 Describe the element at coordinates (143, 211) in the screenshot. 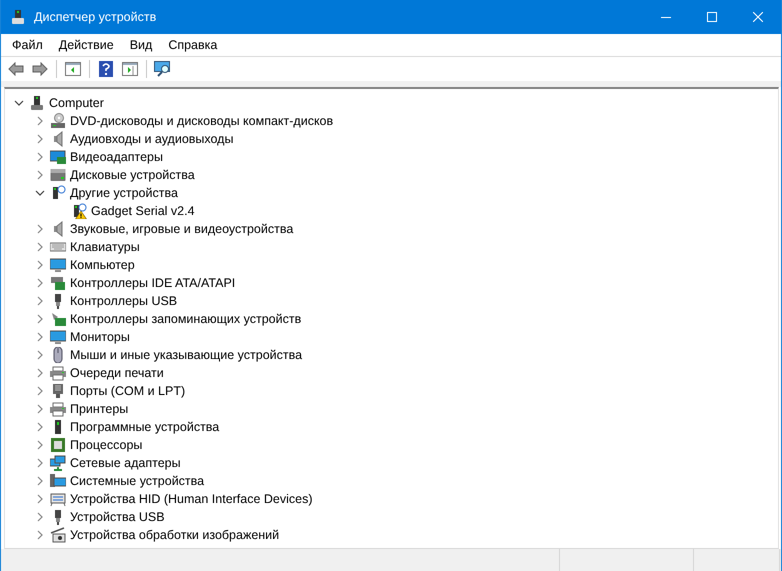

I see `tree-item: Gadget Serial v2.4` at that location.